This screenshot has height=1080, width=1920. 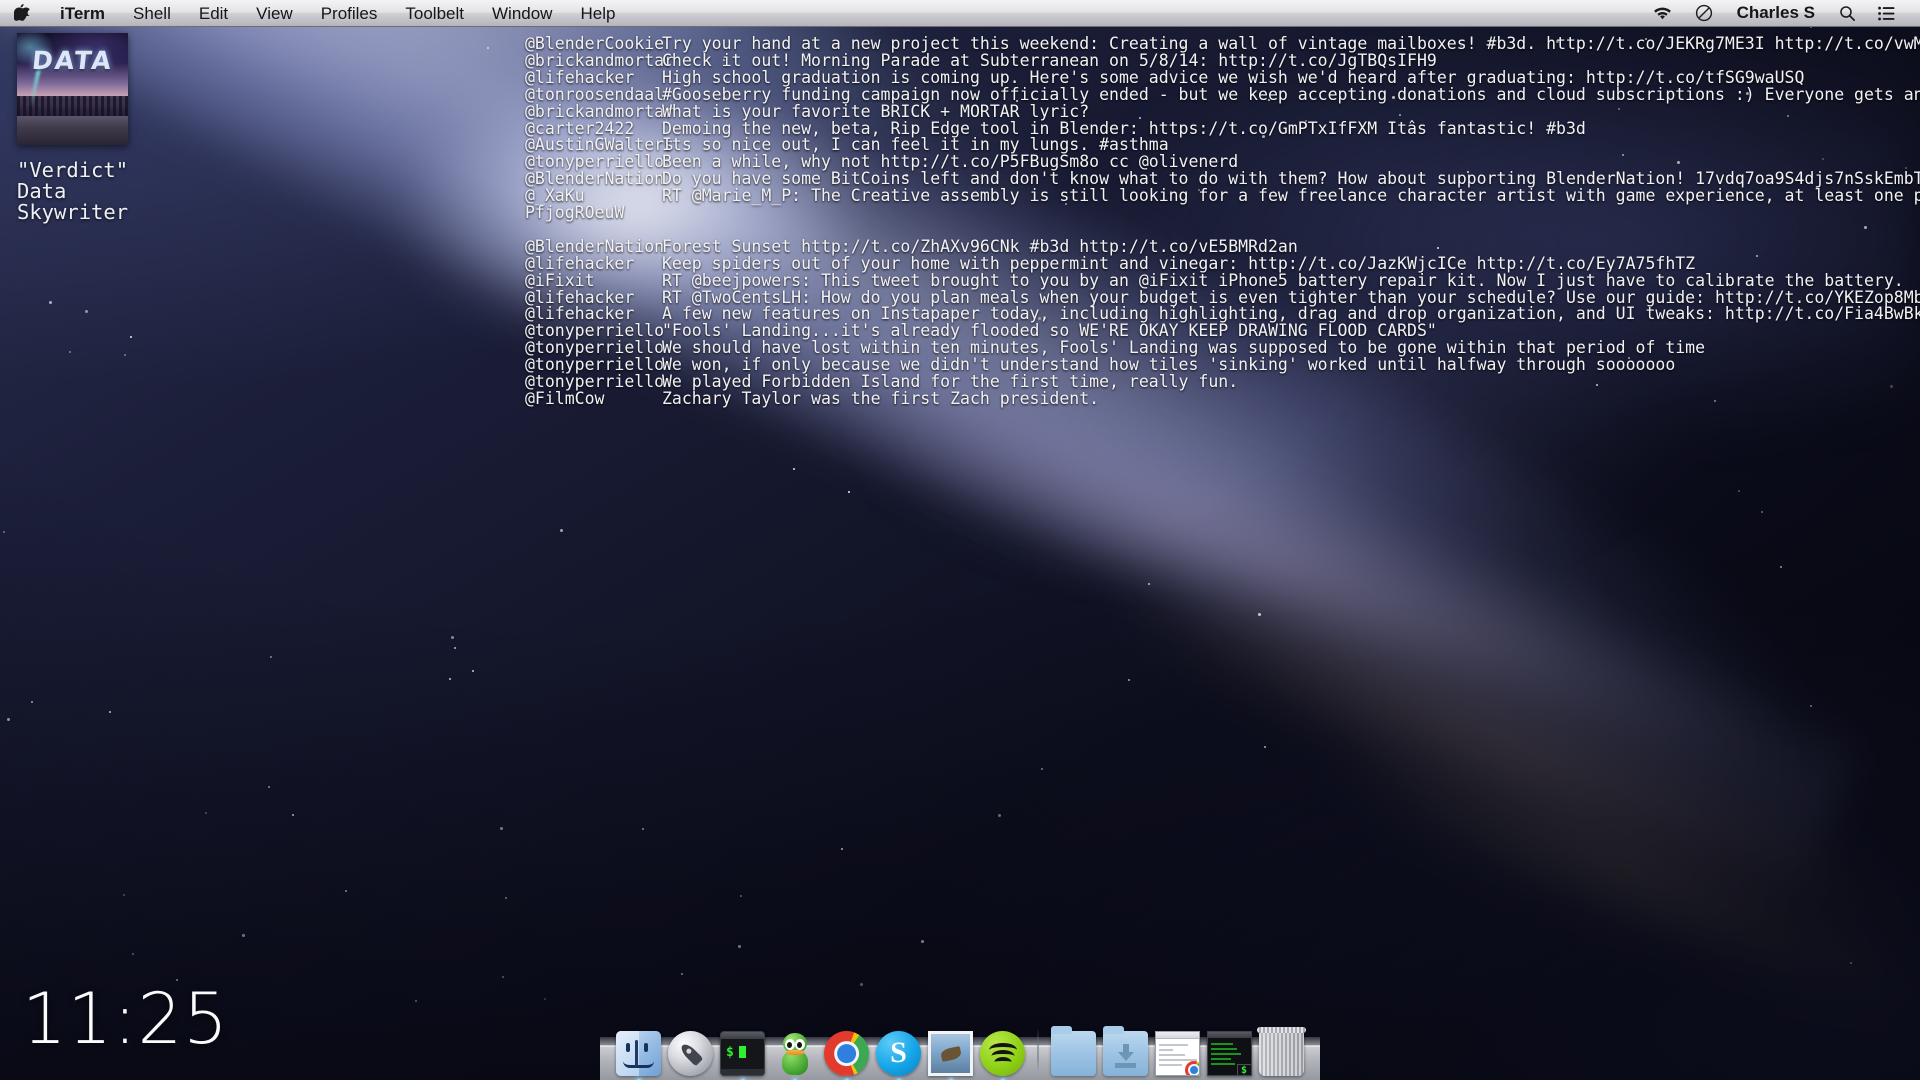 What do you see at coordinates (575, 213) in the screenshot?
I see `tweet-continuation: PfjogROeuW` at bounding box center [575, 213].